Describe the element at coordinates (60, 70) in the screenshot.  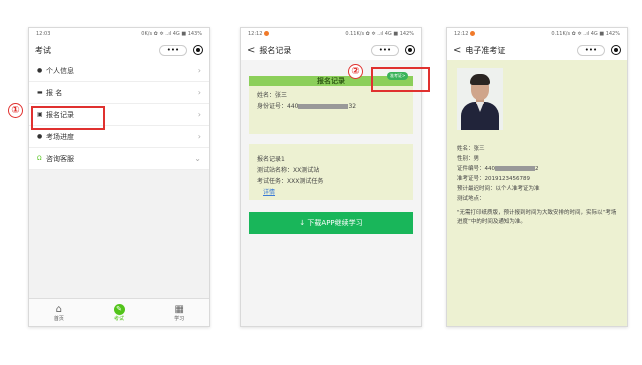
I see `menu-item-label: 个人信息` at that location.